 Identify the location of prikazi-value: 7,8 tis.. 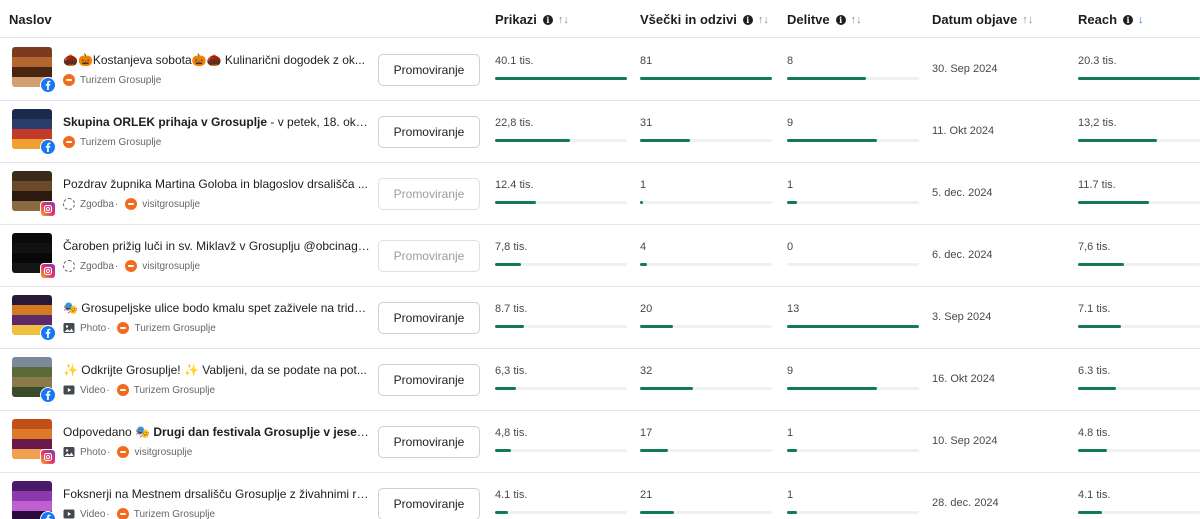
(511, 247).